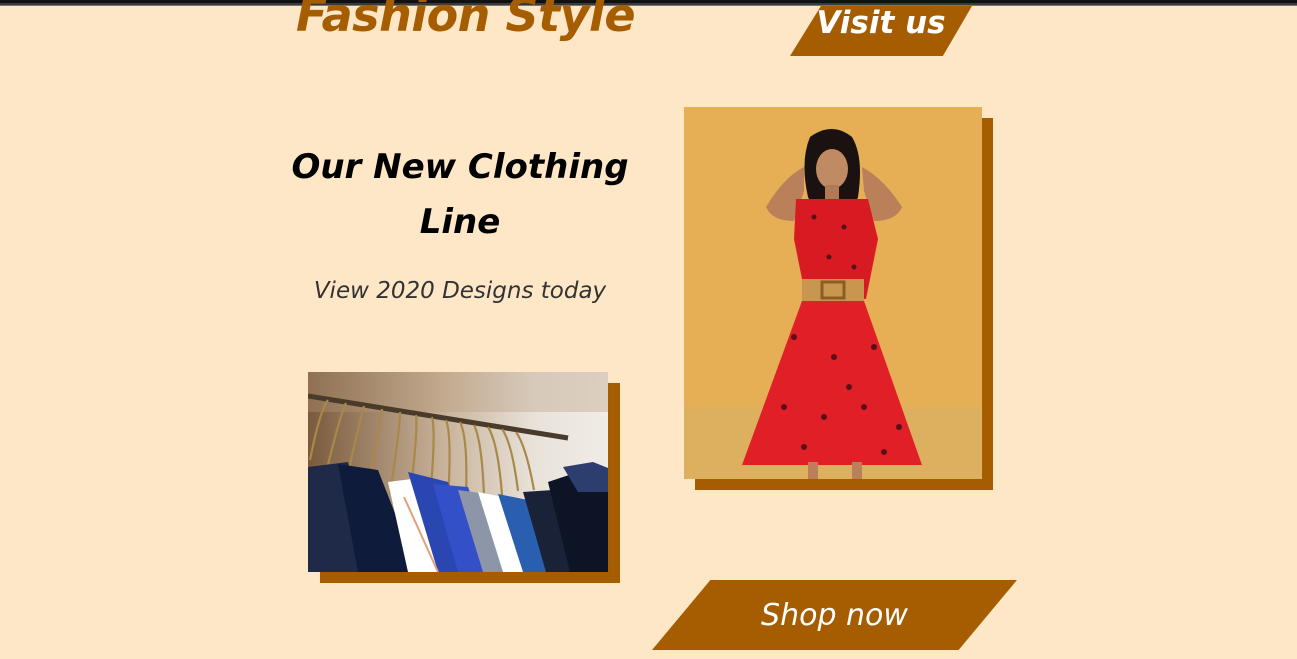  I want to click on clothing-rack-graphic, so click(458, 472).